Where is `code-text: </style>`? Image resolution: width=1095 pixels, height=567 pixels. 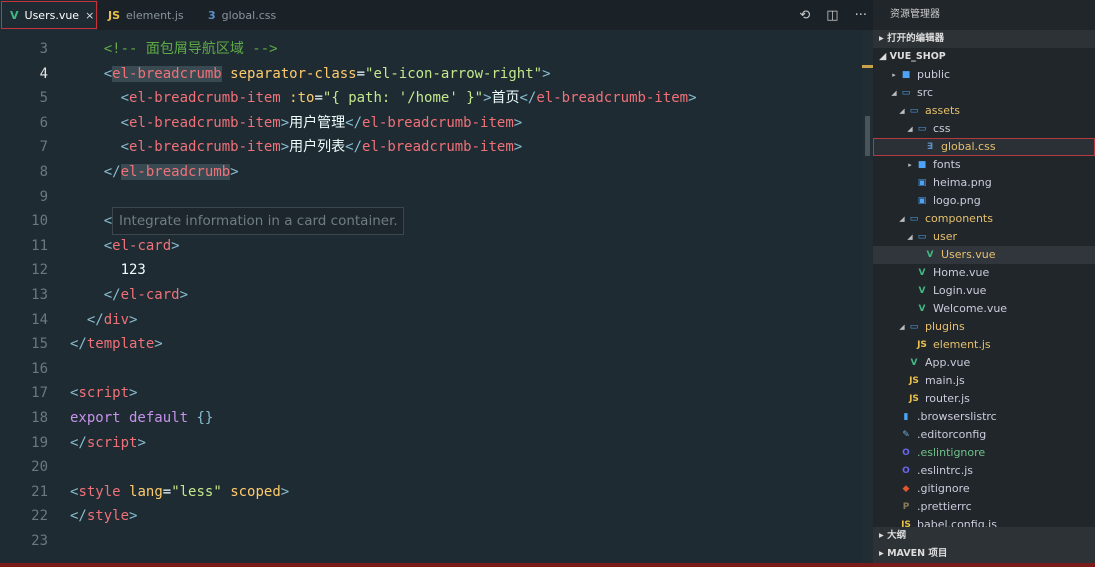 code-text: </style> is located at coordinates (103, 516).